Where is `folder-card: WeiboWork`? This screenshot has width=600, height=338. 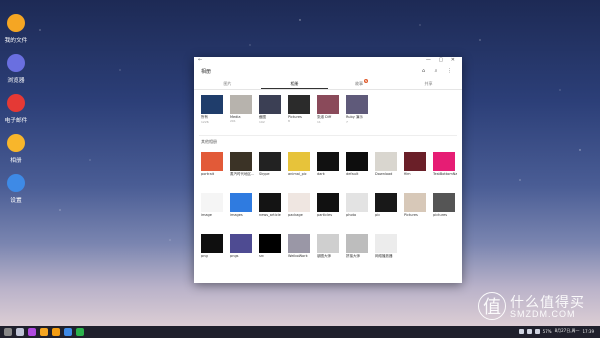
folder-card: WeiboWork is located at coordinates (299, 246).